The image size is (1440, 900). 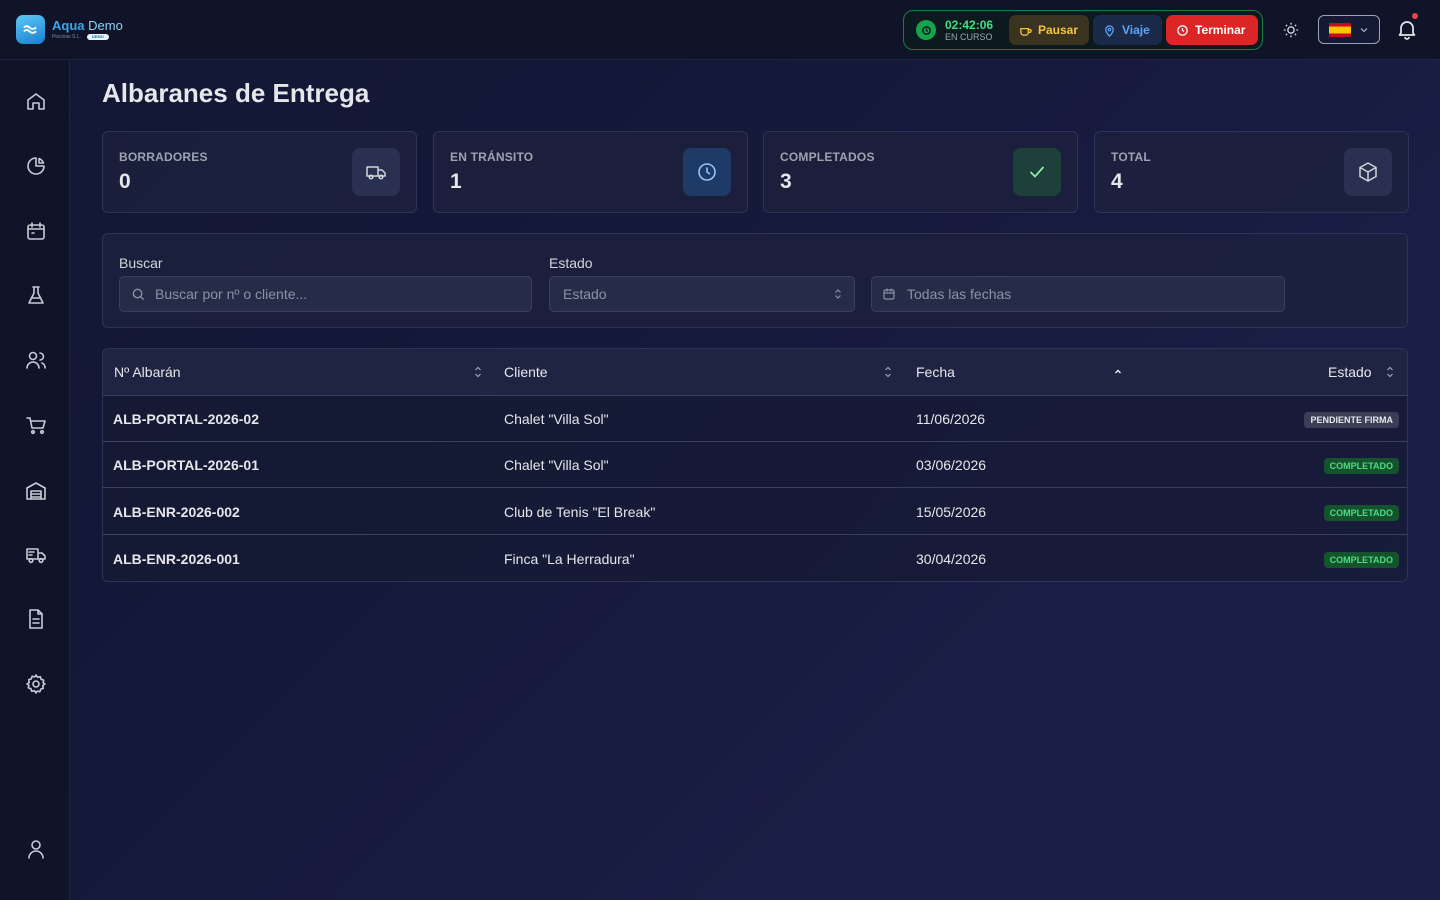 I want to click on table-header: Nº Albarán Cliente Fecha Estado, so click(x=755, y=372).